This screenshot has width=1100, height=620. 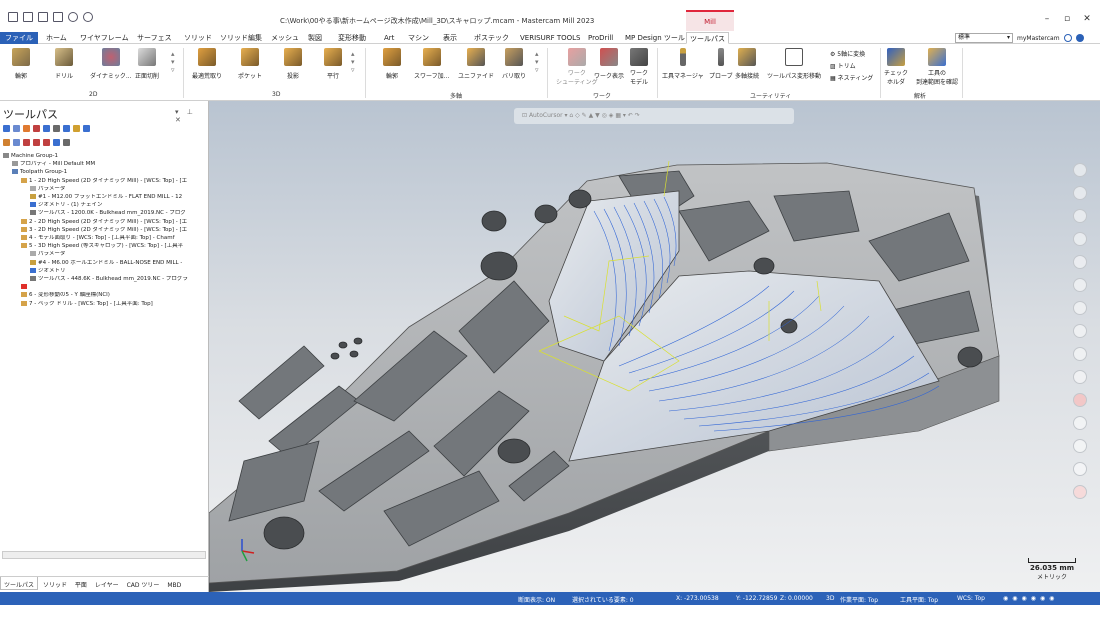 I want to click on tool-manager-button: 工具マネージャ, so click(x=683, y=64).